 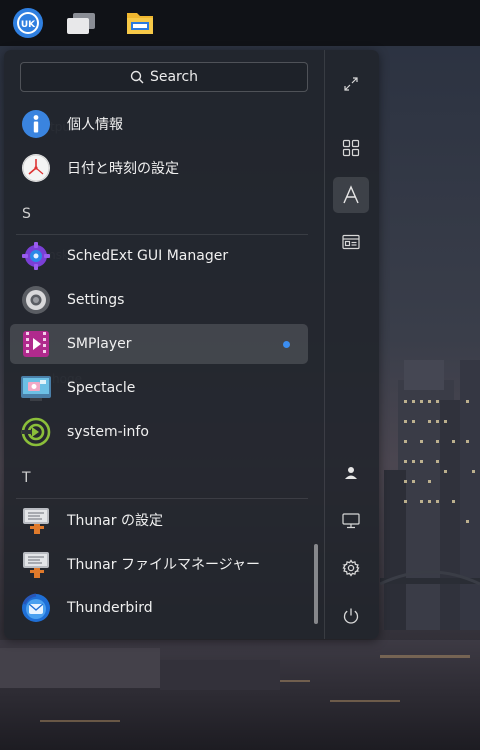 What do you see at coordinates (159, 344) in the screenshot?
I see `app-item-smplayer: SMPlayer` at bounding box center [159, 344].